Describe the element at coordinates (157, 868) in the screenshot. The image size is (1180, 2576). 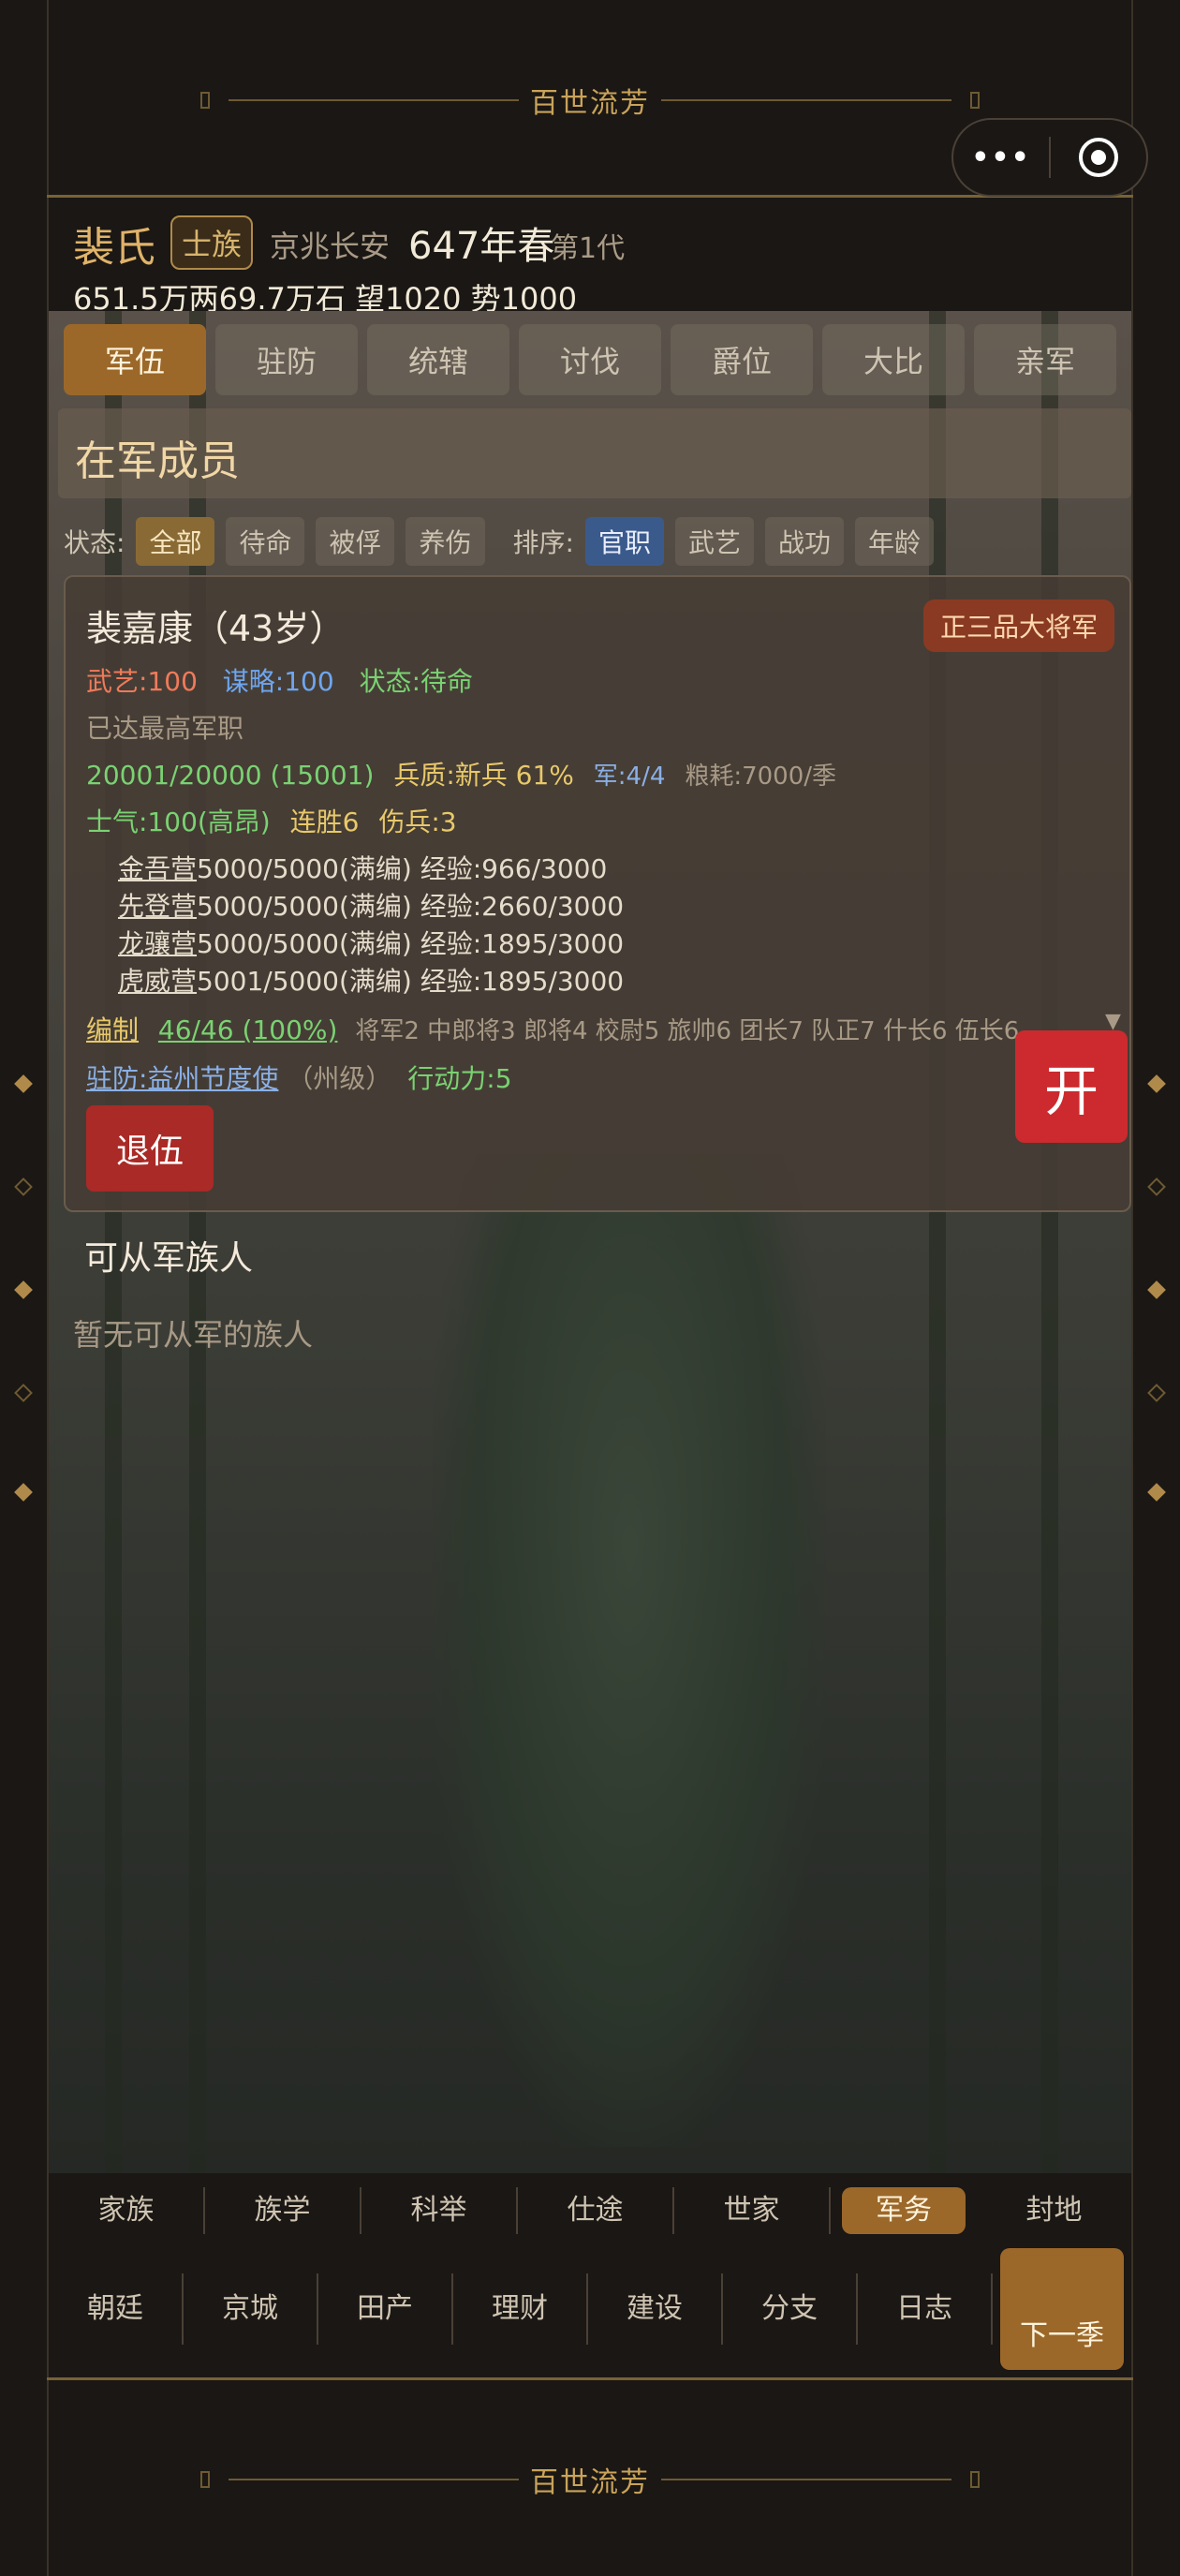
I see `unit-name-link: 金吾营` at that location.